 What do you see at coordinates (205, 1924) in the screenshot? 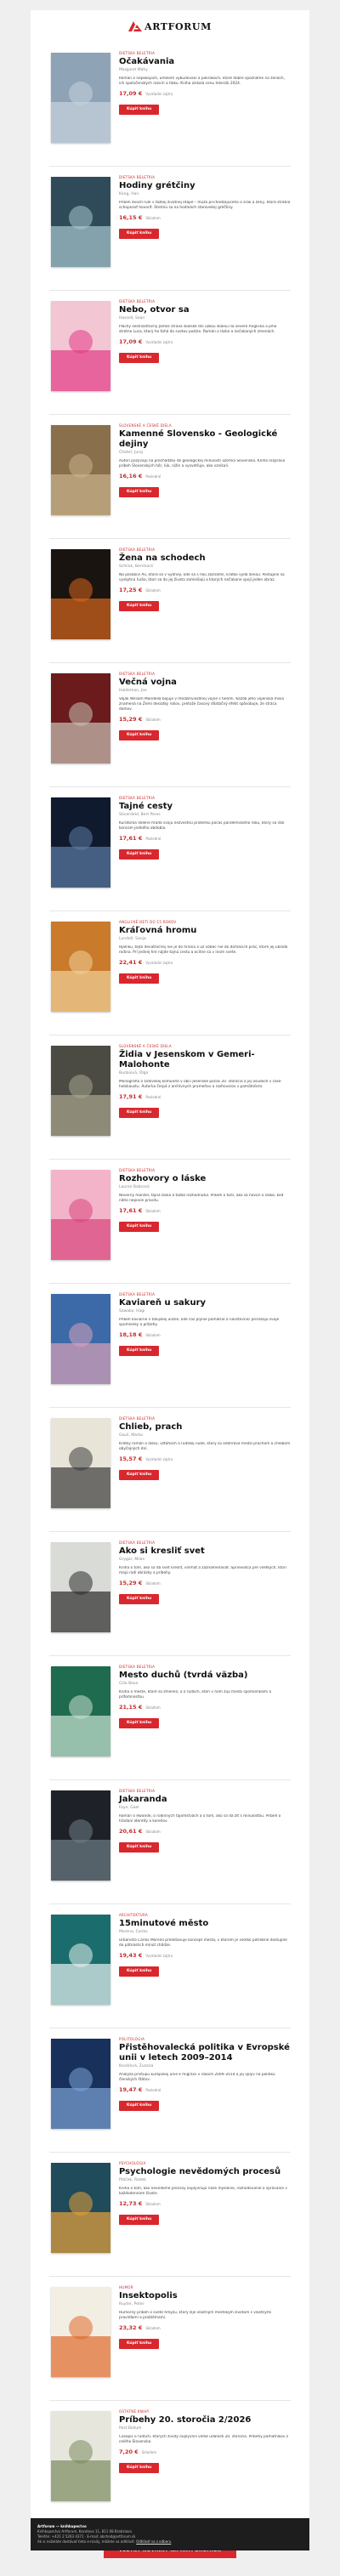
I see `book-title: 15minutové město` at bounding box center [205, 1924].